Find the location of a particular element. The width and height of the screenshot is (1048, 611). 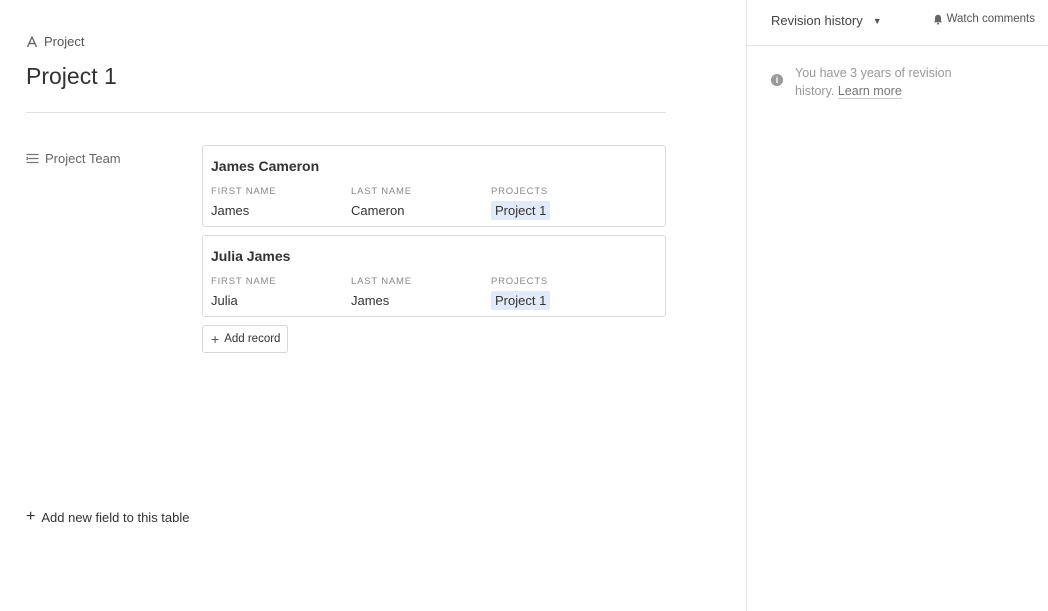

revision-history-dropdown: Revision history ▼ is located at coordinates (826, 20).